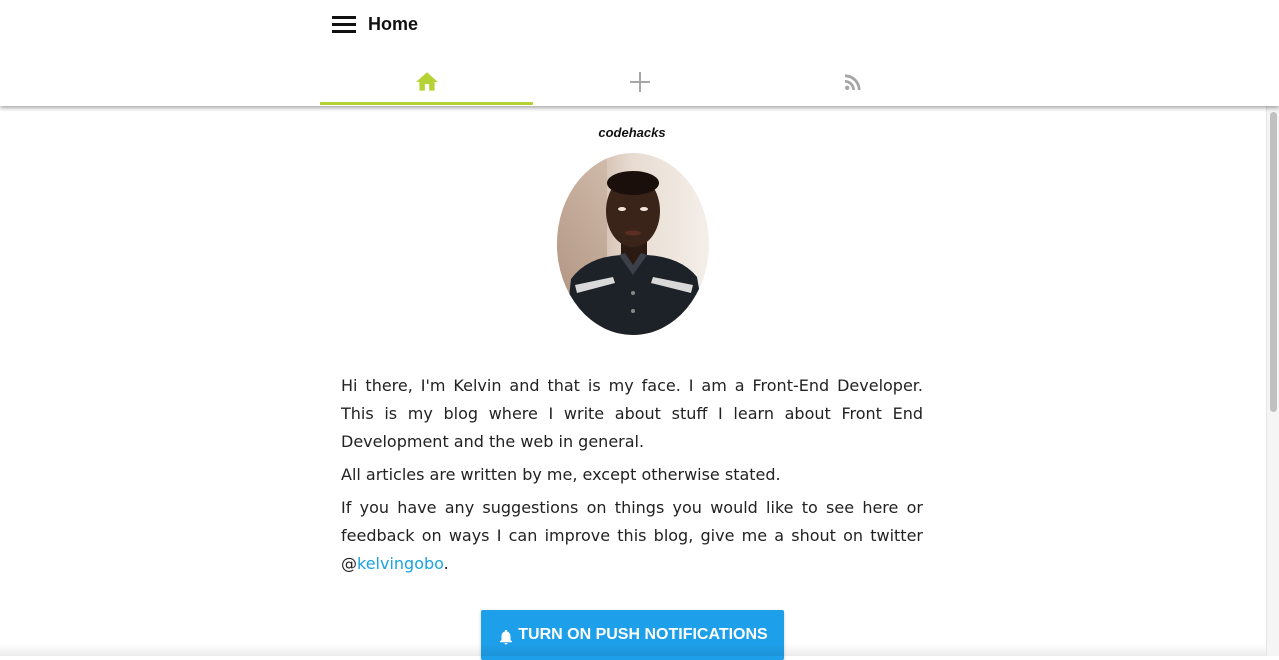 This screenshot has height=660, width=1279. What do you see at coordinates (426, 103) in the screenshot?
I see `active-tab-indicator` at bounding box center [426, 103].